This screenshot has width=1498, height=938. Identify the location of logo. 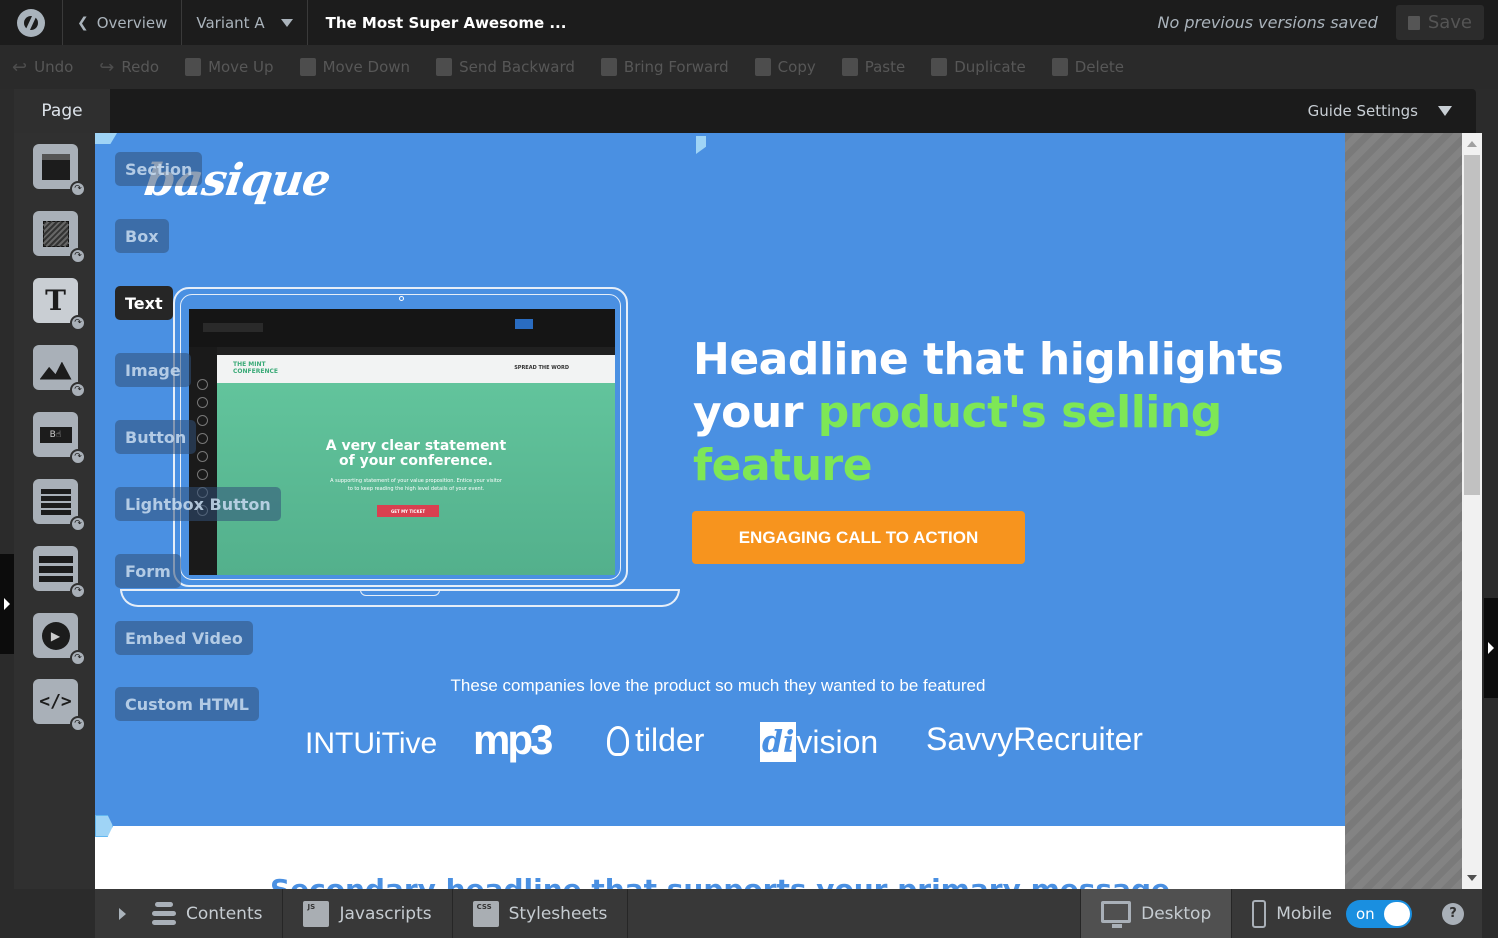
(31, 22).